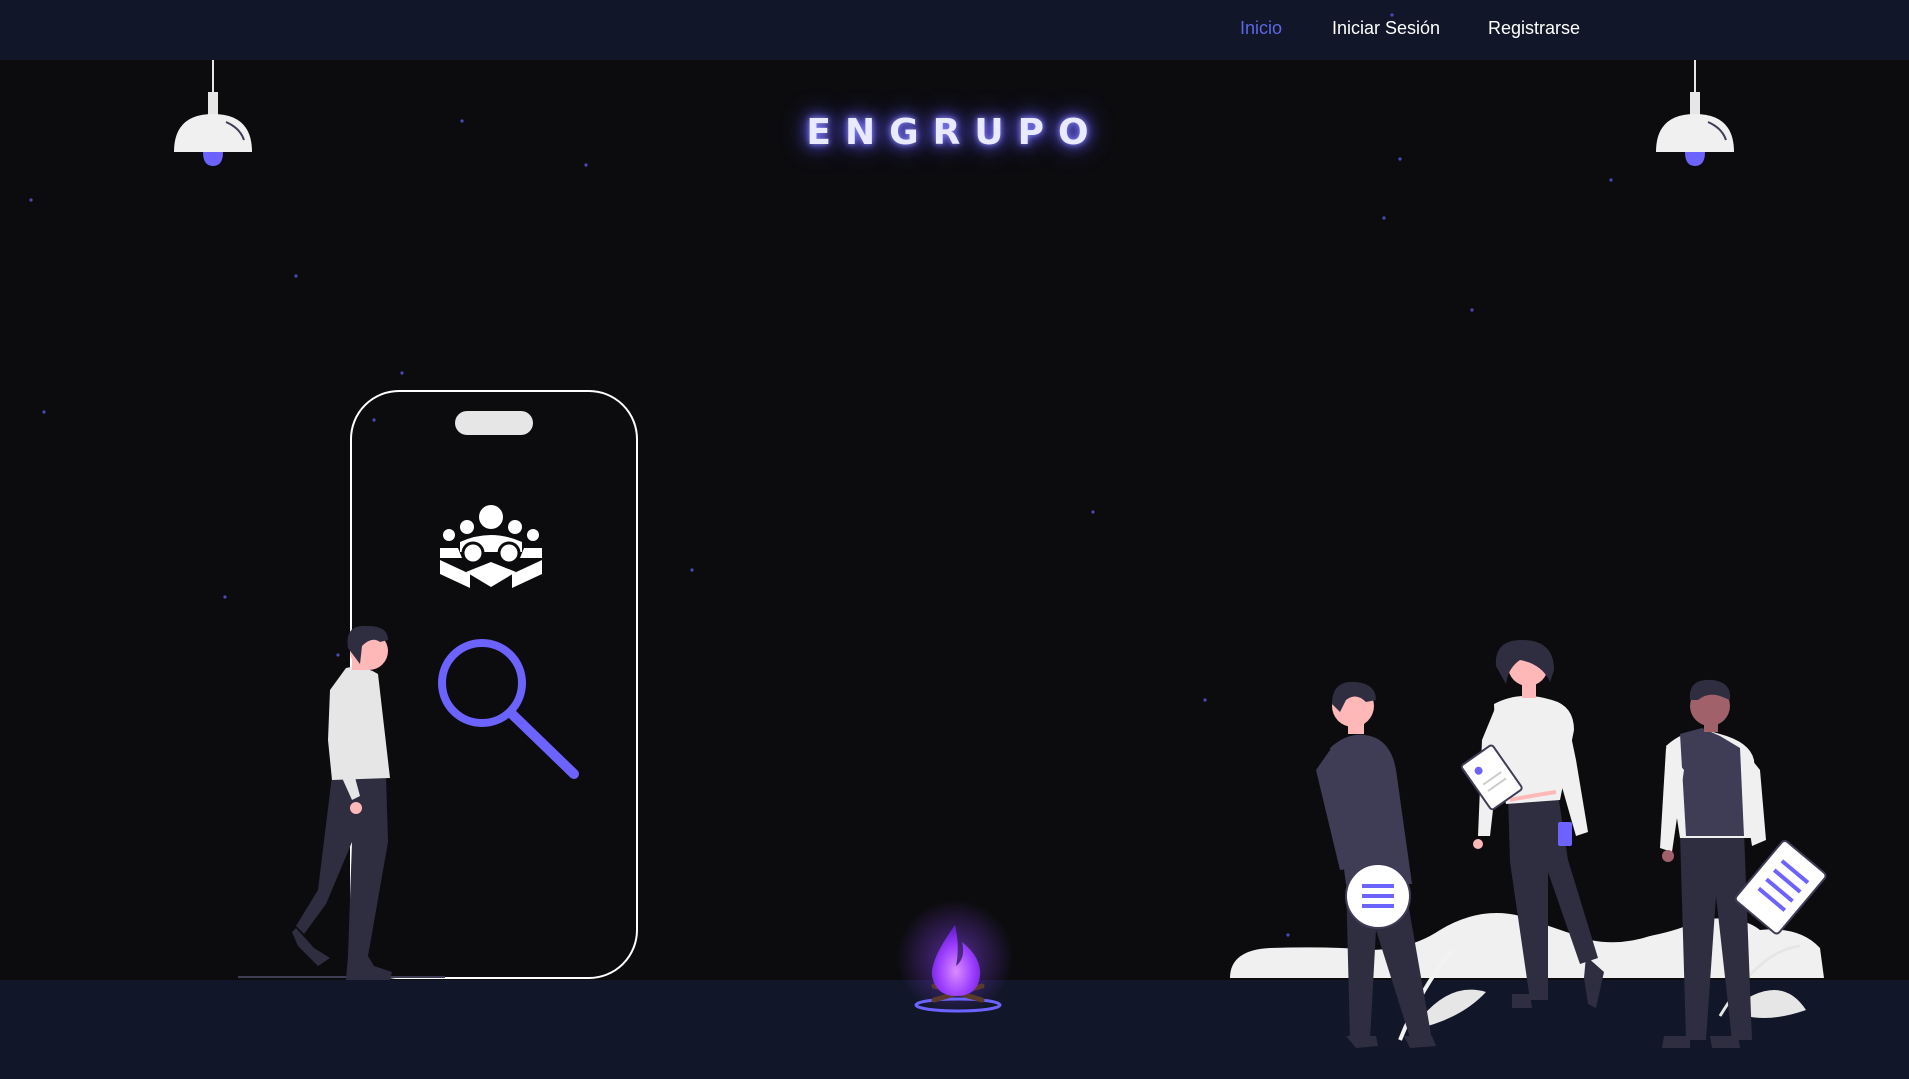  What do you see at coordinates (954, 132) in the screenshot?
I see `brand-title: ENGRUPO` at bounding box center [954, 132].